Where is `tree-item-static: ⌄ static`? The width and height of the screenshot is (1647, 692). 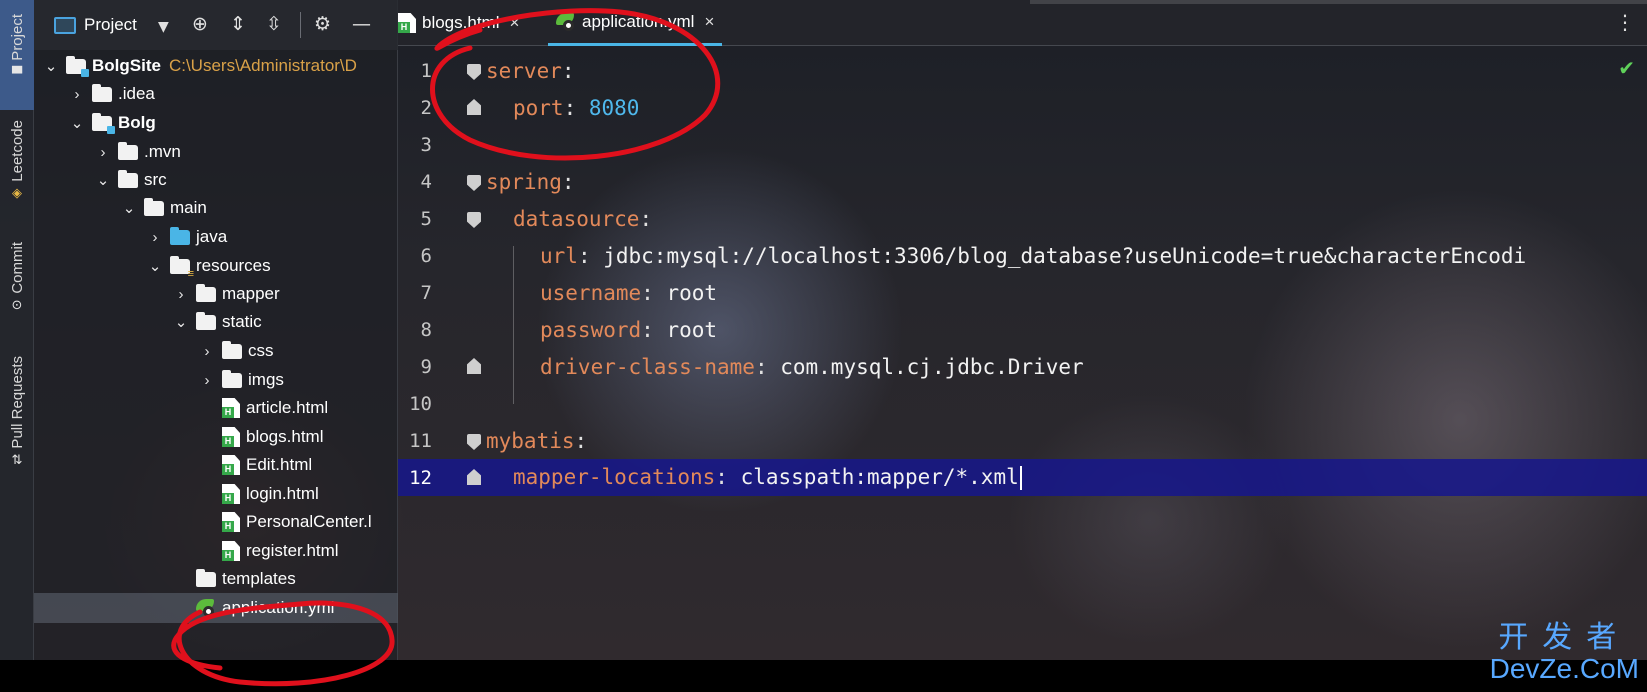
tree-item-static: ⌄ static is located at coordinates (216, 322).